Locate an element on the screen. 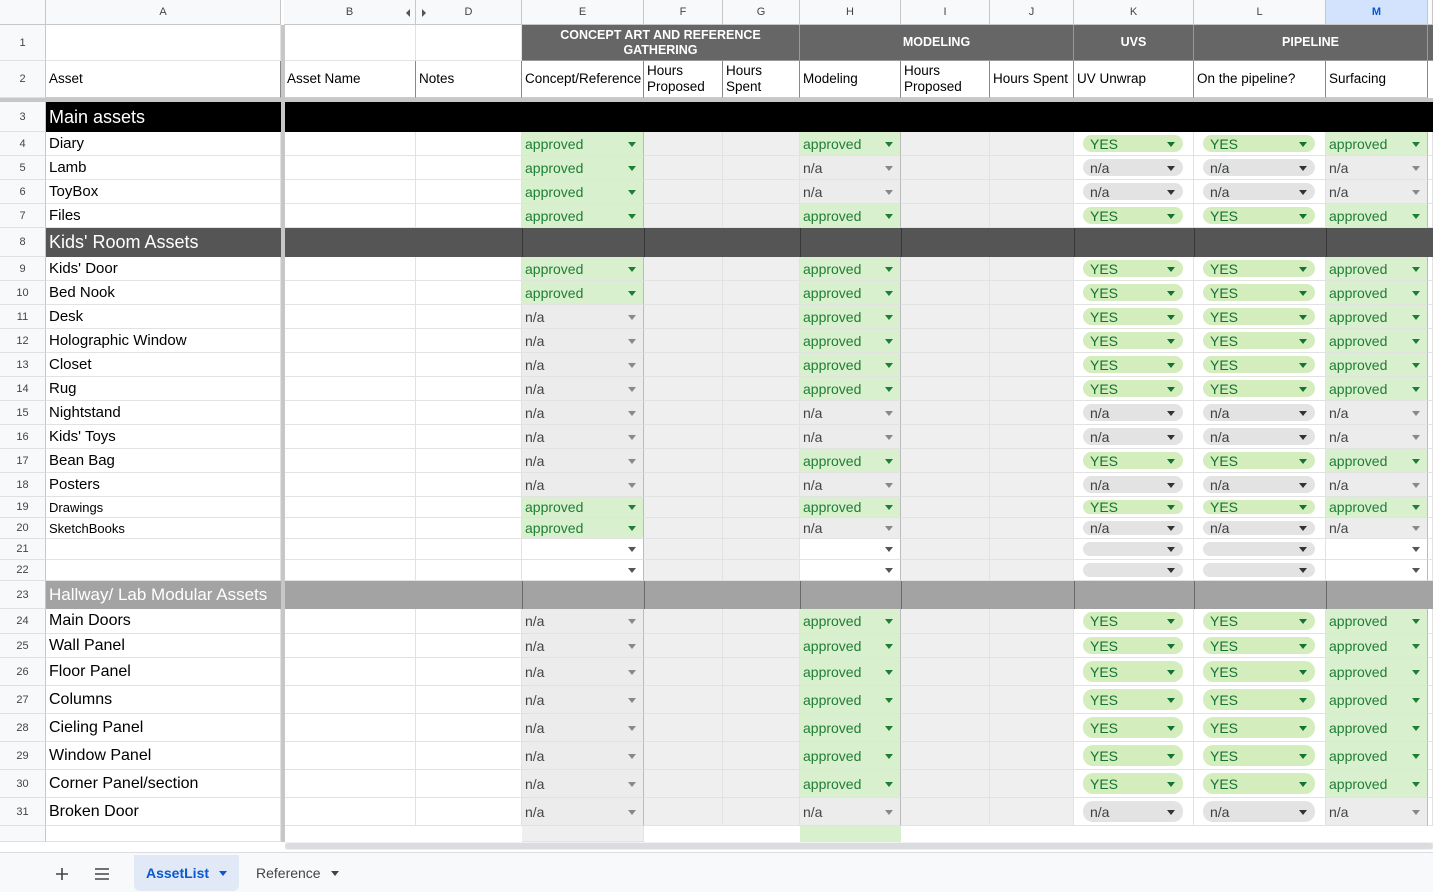 This screenshot has height=892, width=1433. surfacing-status-dropdown: n/a is located at coordinates (1377, 528).